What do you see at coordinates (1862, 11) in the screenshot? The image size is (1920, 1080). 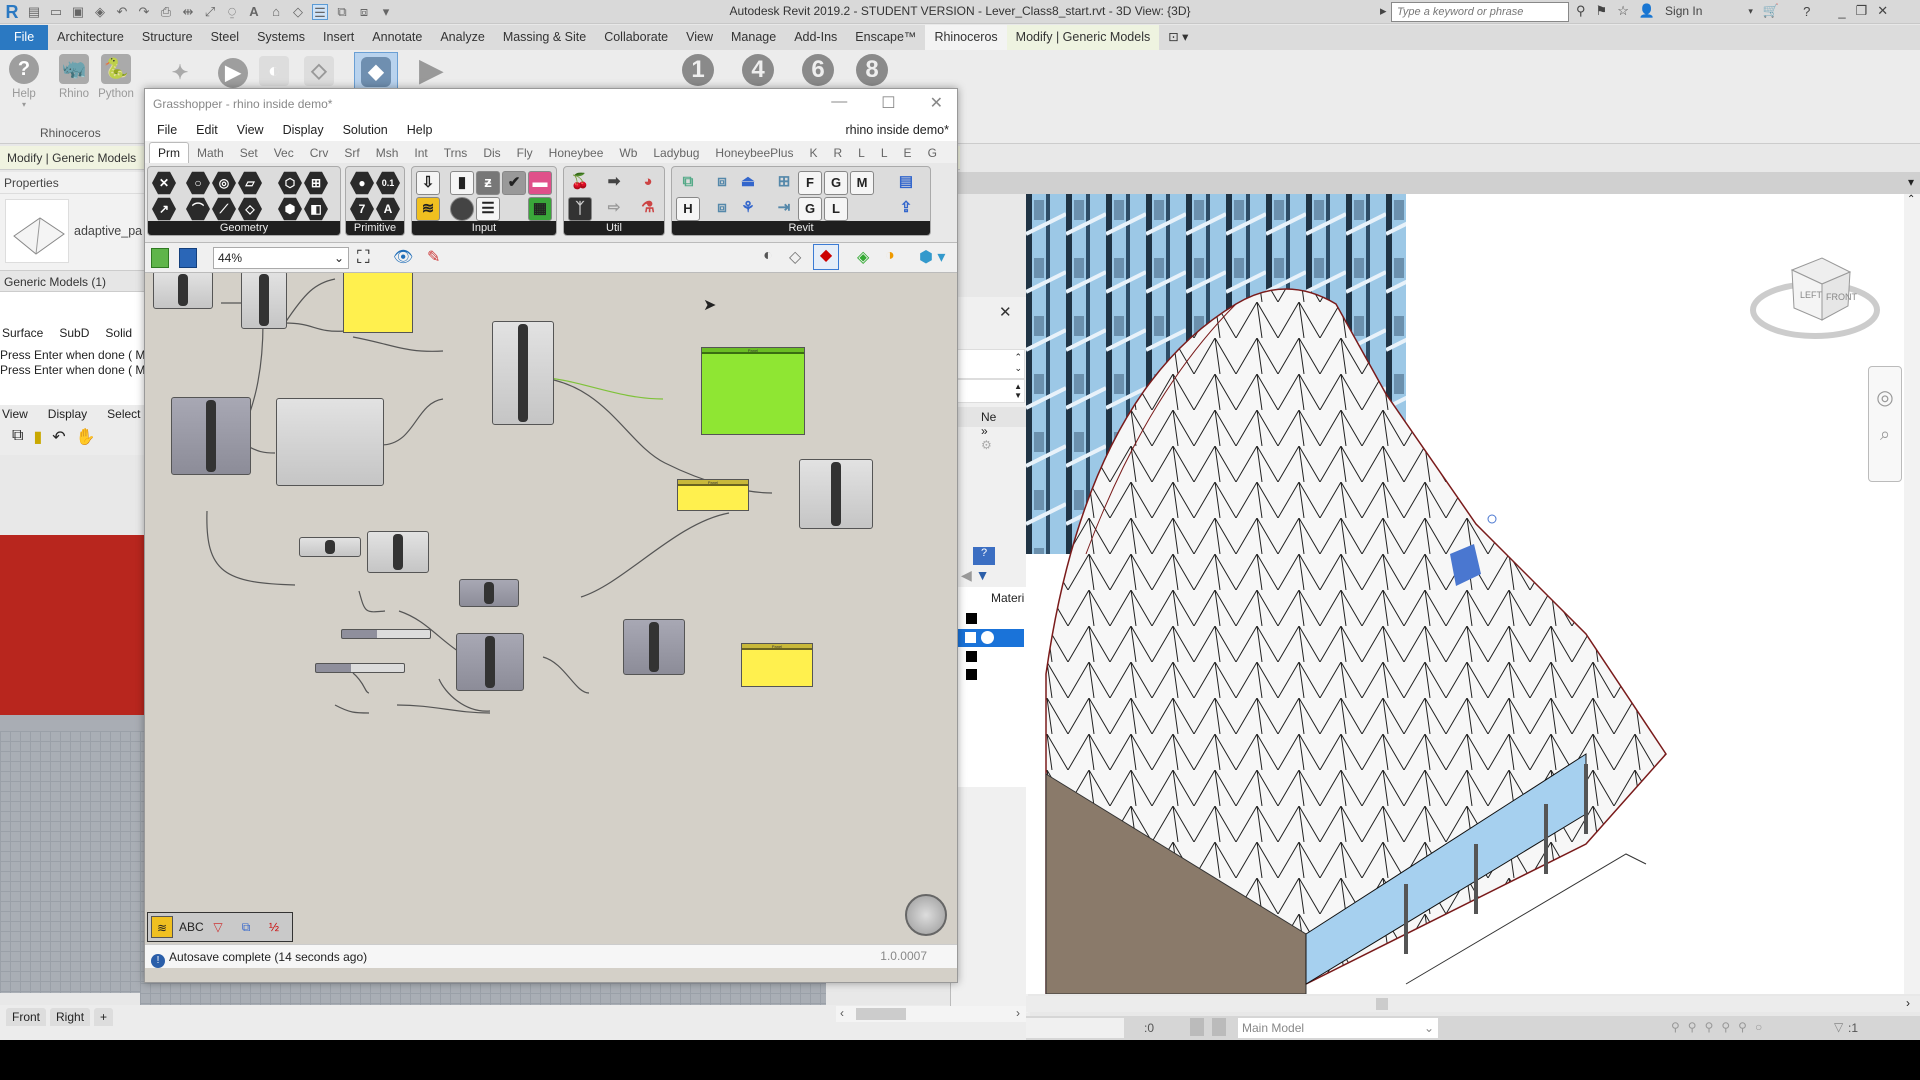 I see `restore-icon: ❐` at bounding box center [1862, 11].